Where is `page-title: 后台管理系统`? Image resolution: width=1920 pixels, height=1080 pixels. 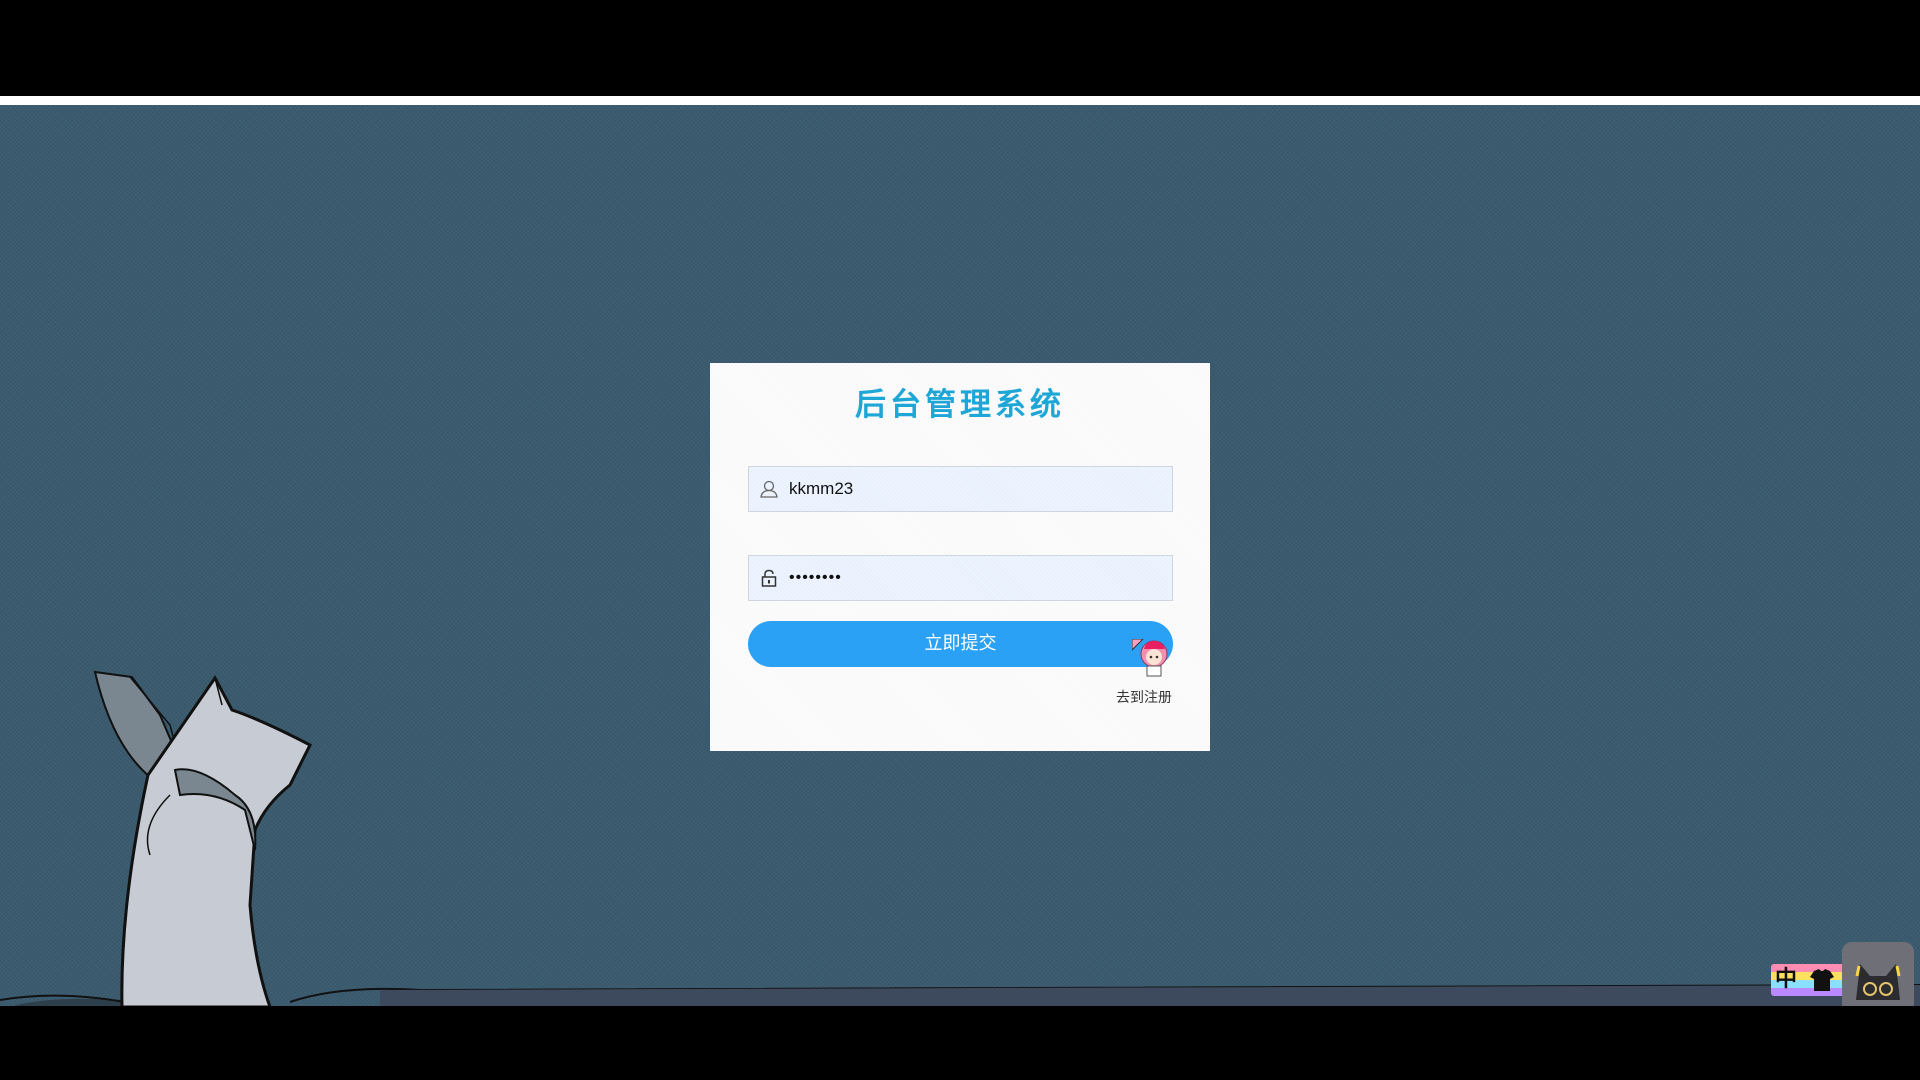
page-title: 后台管理系统 is located at coordinates (960, 405).